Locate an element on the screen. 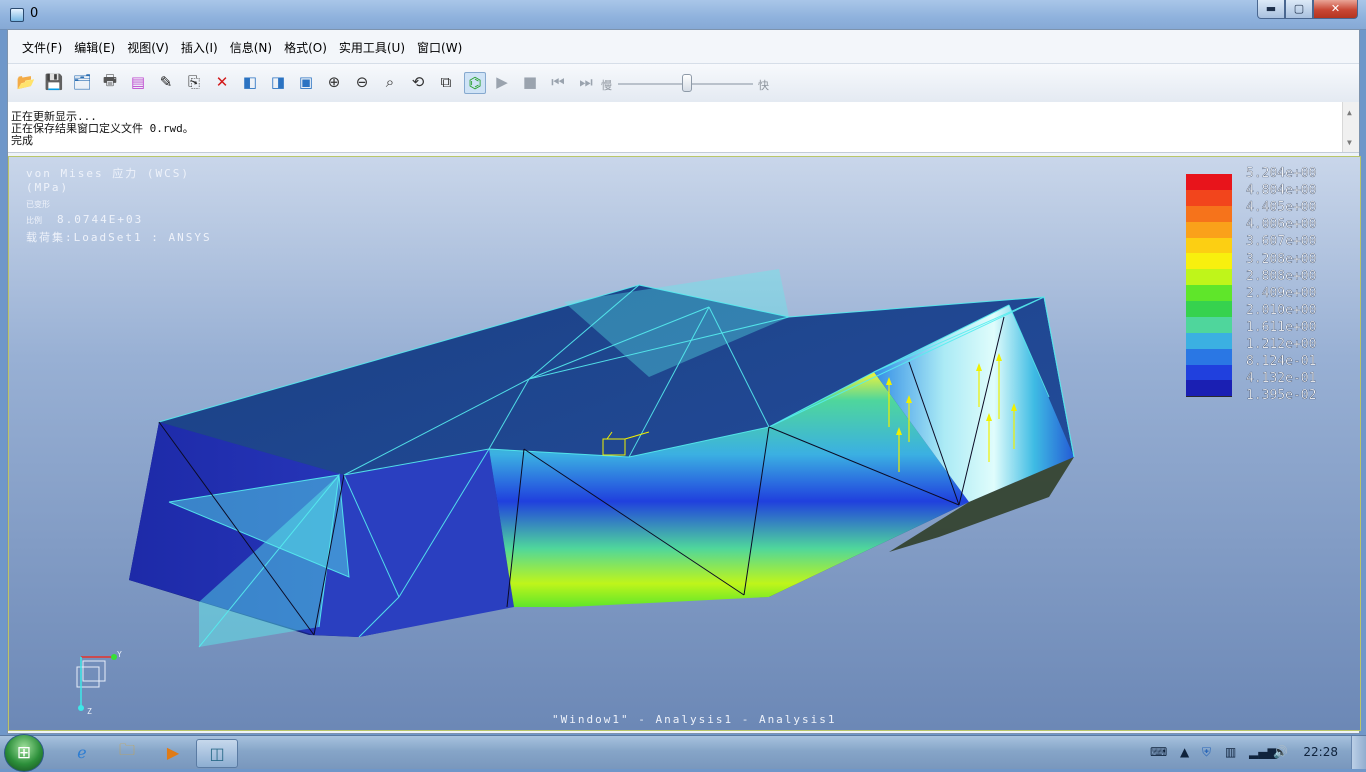 Image resolution: width=1366 pixels, height=772 pixels. maximize-button: ▢ is located at coordinates (1299, 9).